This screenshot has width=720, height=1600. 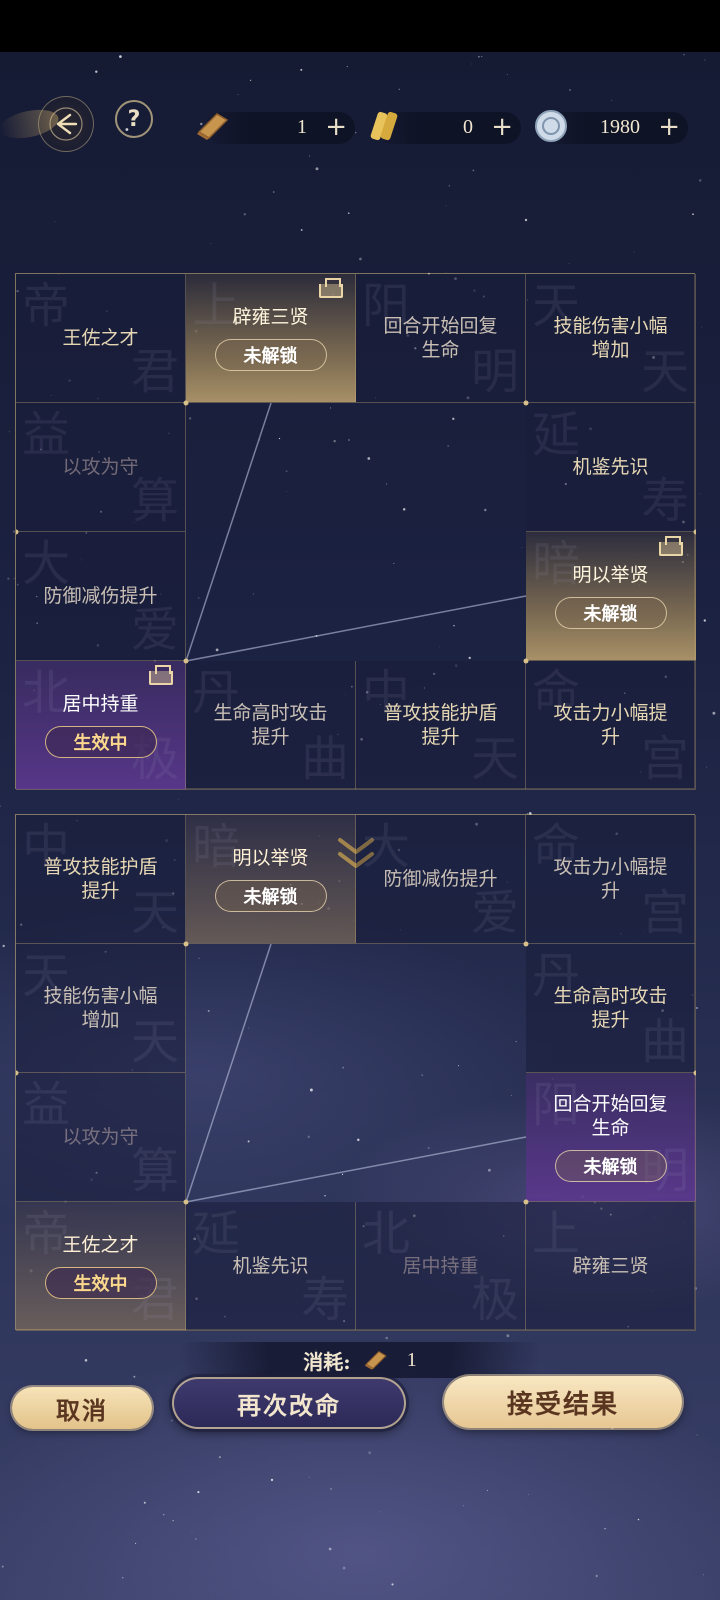 I want to click on reroll-button: 再次改命, so click(x=289, y=1403).